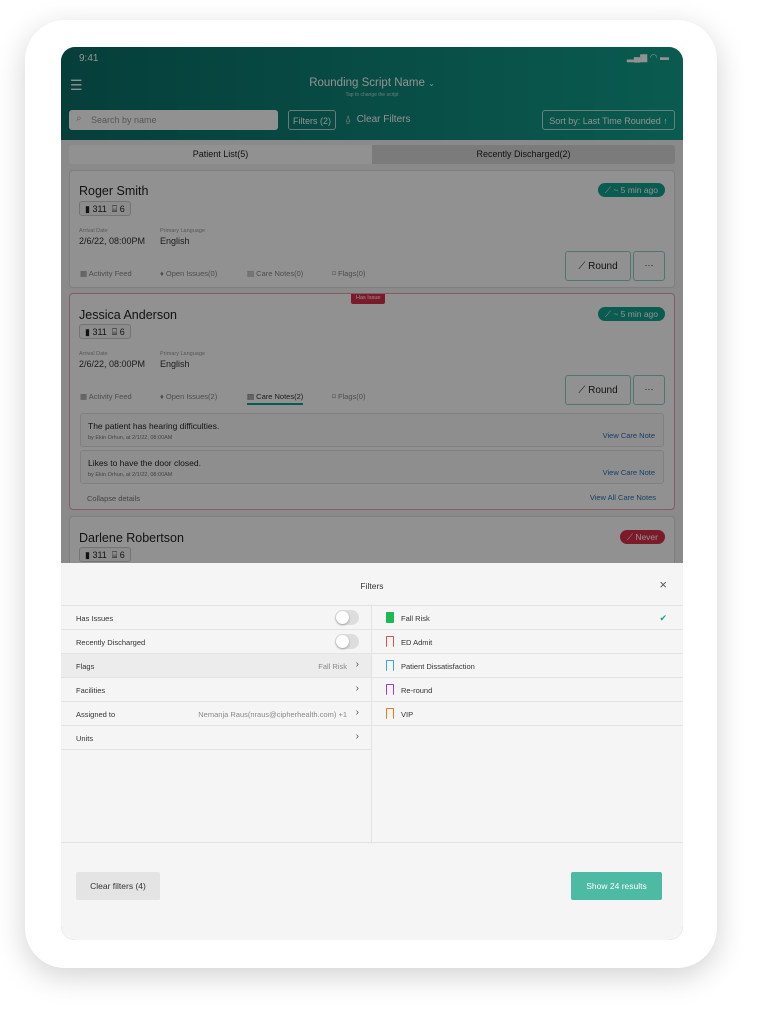  I want to click on divider, so click(372, 842).